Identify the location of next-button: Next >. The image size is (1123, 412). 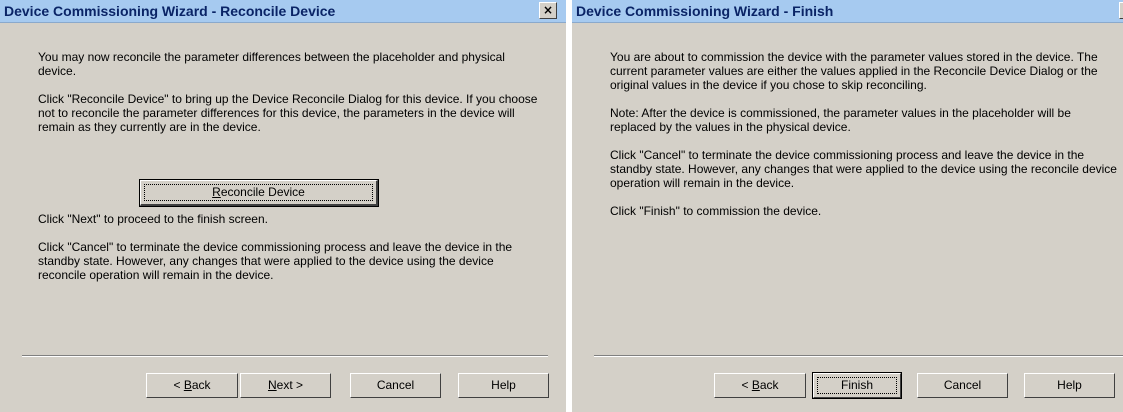
(285, 385).